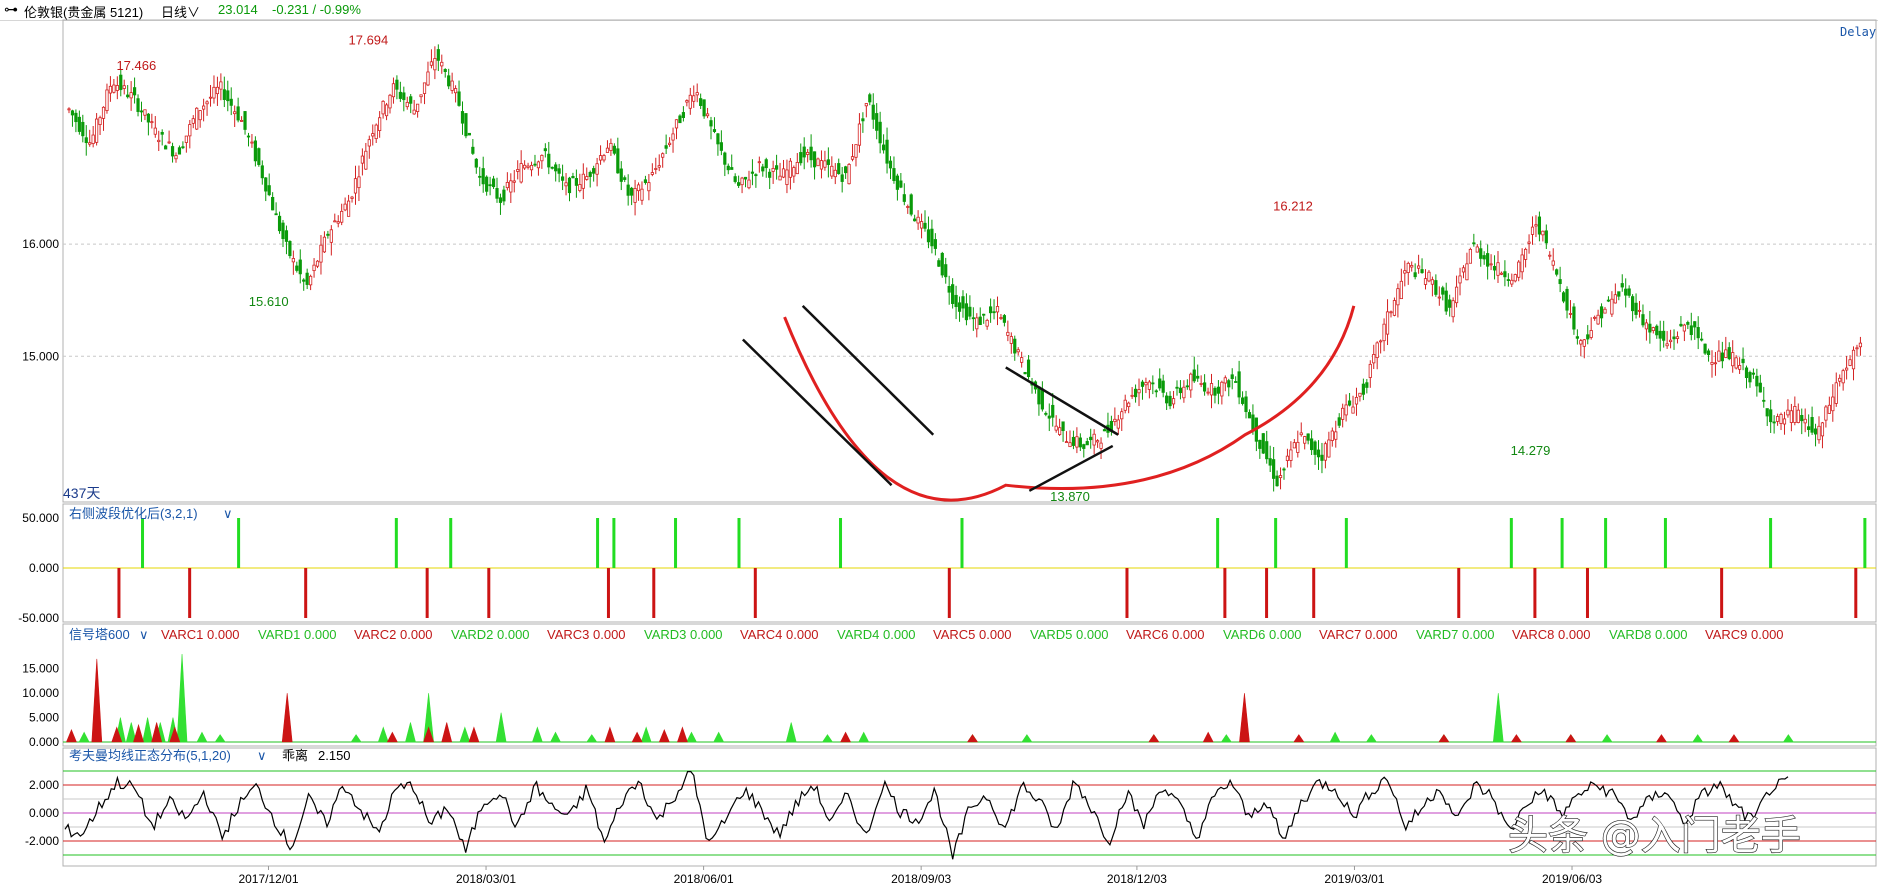 Image resolution: width=1878 pixels, height=888 pixels. I want to click on rounding-bottom-arc, so click(1069, 403).